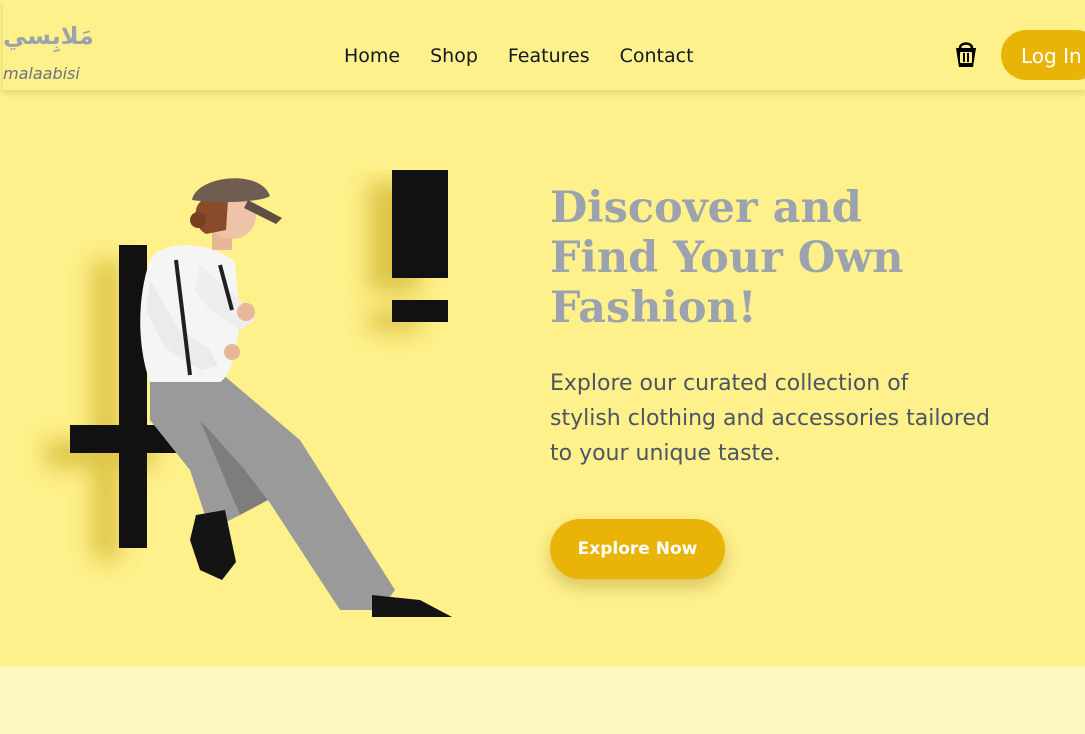 The width and height of the screenshot is (1085, 734). I want to click on shopping-bag-icon, so click(966, 55).